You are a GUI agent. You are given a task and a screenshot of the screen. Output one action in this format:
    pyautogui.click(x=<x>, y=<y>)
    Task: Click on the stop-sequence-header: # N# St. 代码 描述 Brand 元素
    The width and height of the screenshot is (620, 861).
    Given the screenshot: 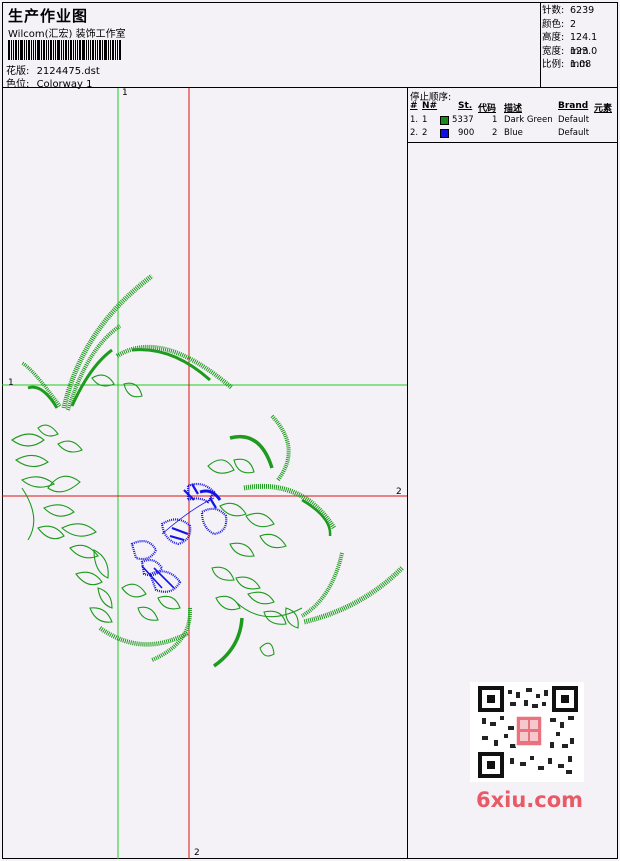 What is the action you would take?
    pyautogui.click(x=513, y=107)
    